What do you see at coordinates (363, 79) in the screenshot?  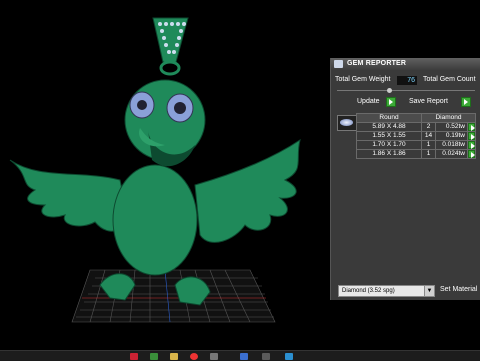 I see `total-weight-label: Total Gem Weight` at bounding box center [363, 79].